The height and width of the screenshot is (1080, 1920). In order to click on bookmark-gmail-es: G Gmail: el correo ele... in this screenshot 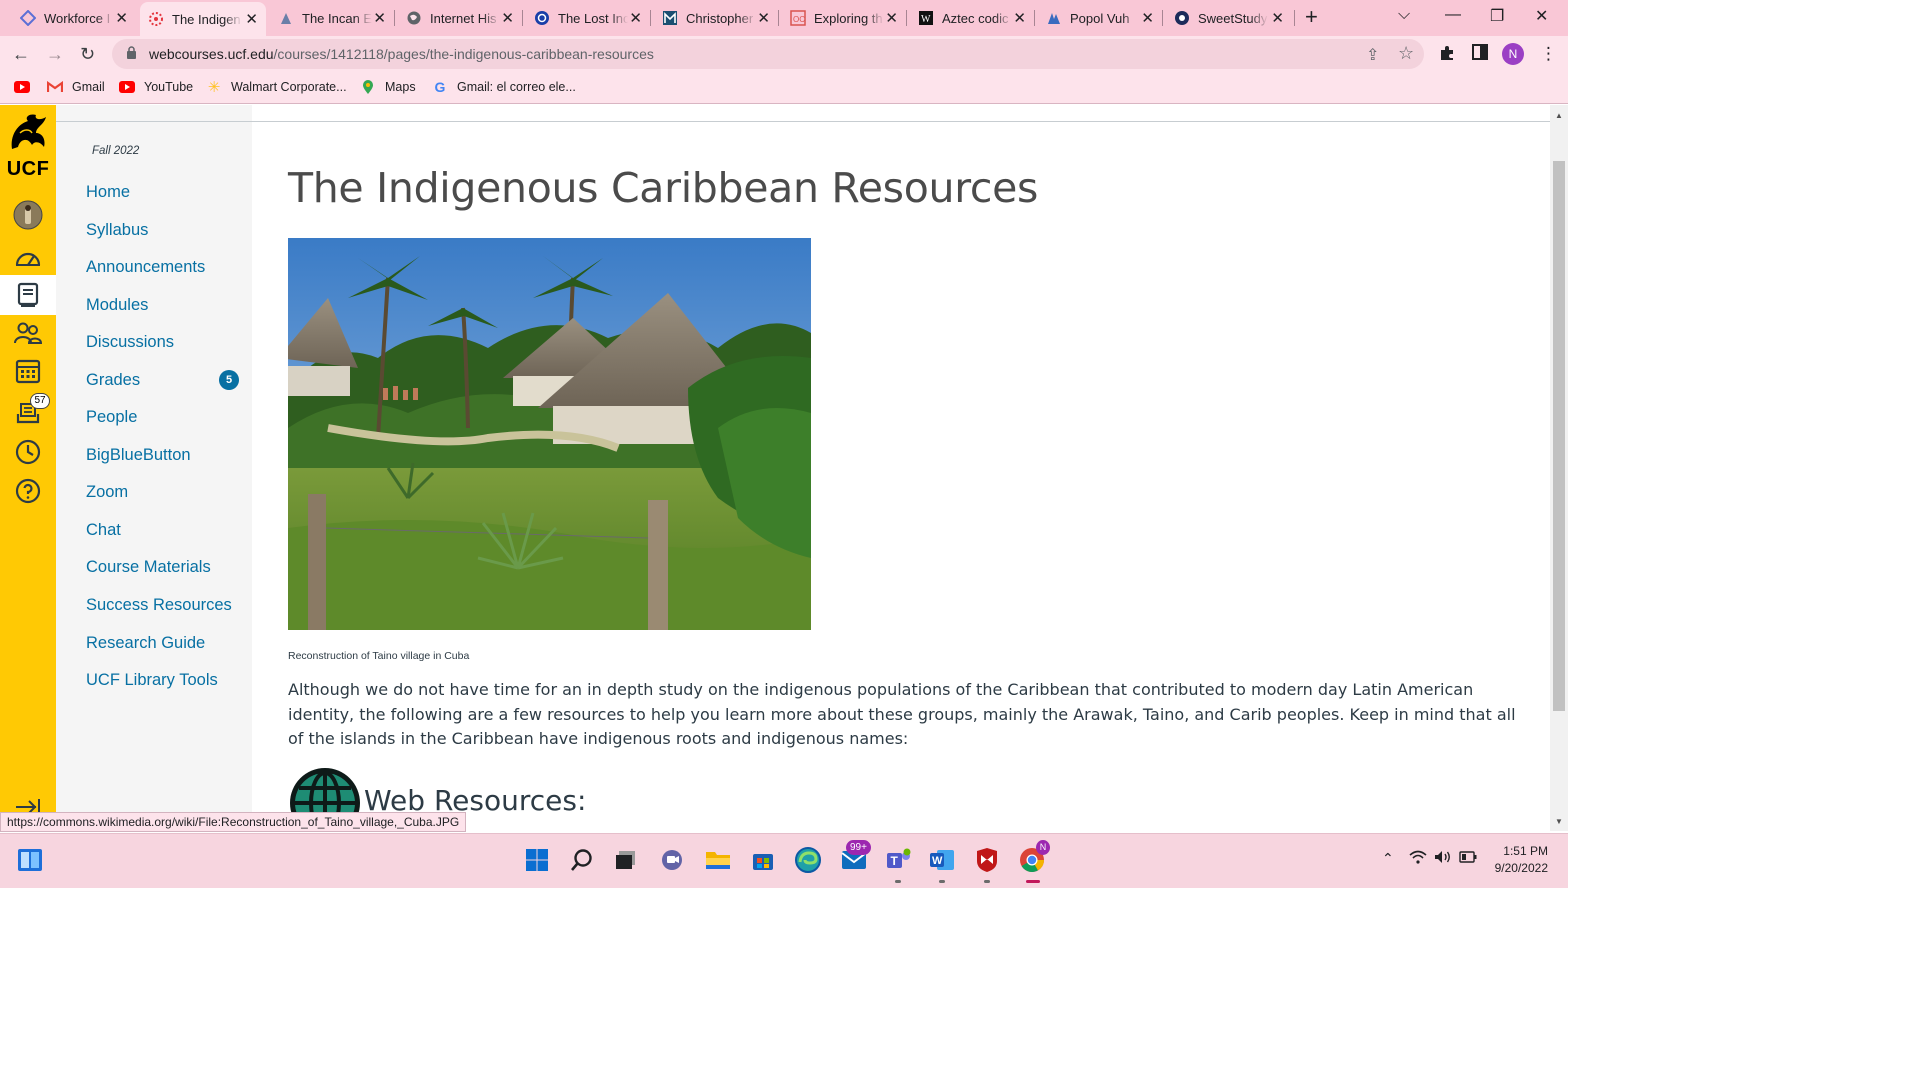, I will do `click(504, 87)`.